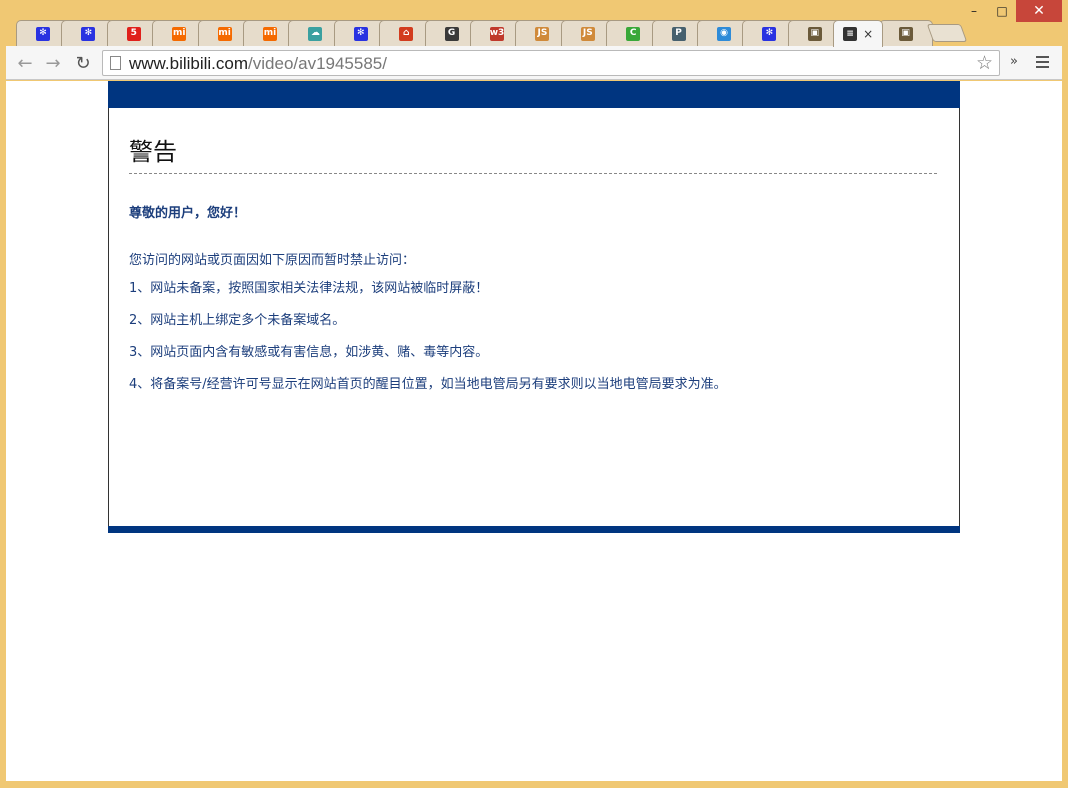 Image resolution: width=1068 pixels, height=788 pixels. I want to click on menu-hamburger-icon, so click(1042, 63).